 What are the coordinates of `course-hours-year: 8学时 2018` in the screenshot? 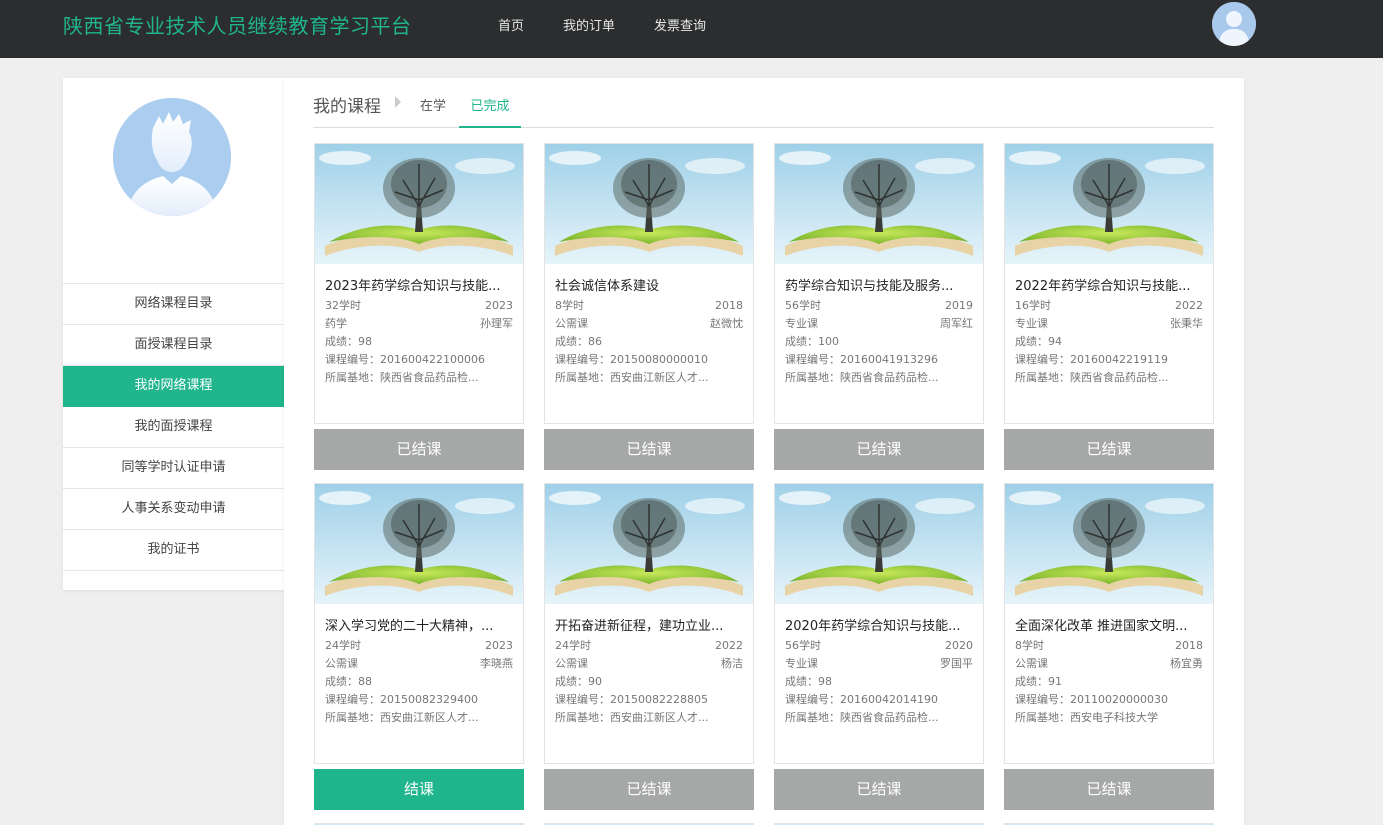 It's located at (1109, 646).